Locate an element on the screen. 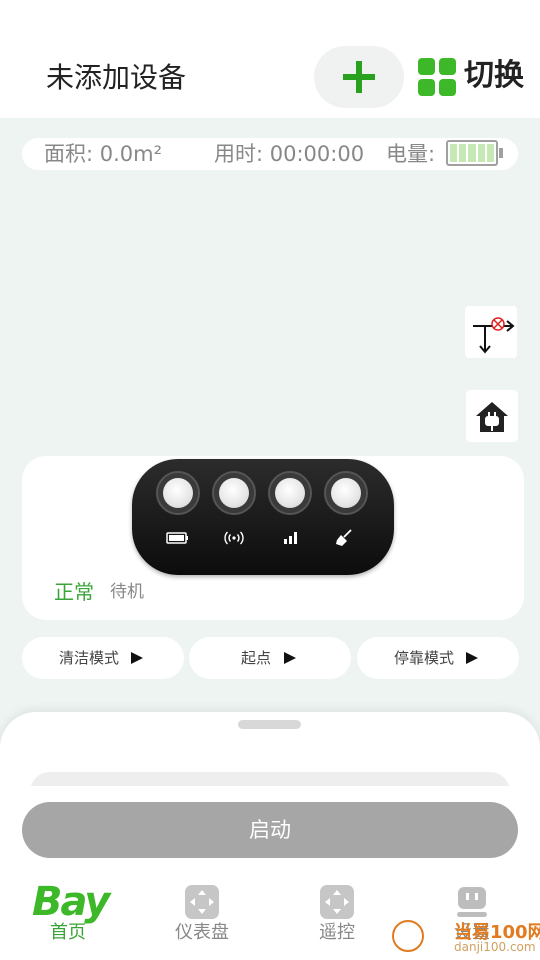 This screenshot has width=540, height=960. nav-remote-label: 遥控 is located at coordinates (337, 932).